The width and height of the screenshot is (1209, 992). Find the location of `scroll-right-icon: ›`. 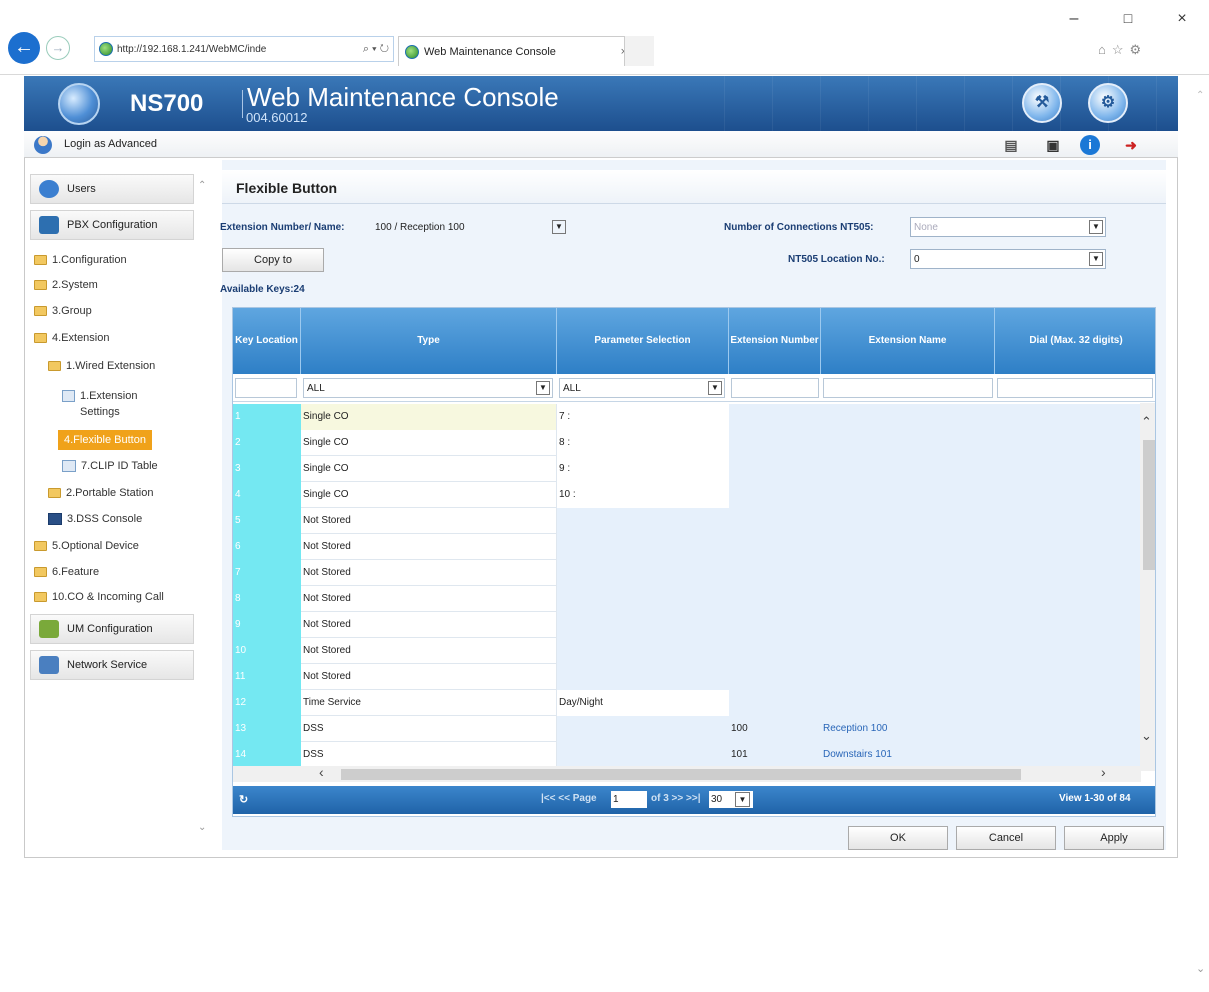

scroll-right-icon: › is located at coordinates (1103, 772).